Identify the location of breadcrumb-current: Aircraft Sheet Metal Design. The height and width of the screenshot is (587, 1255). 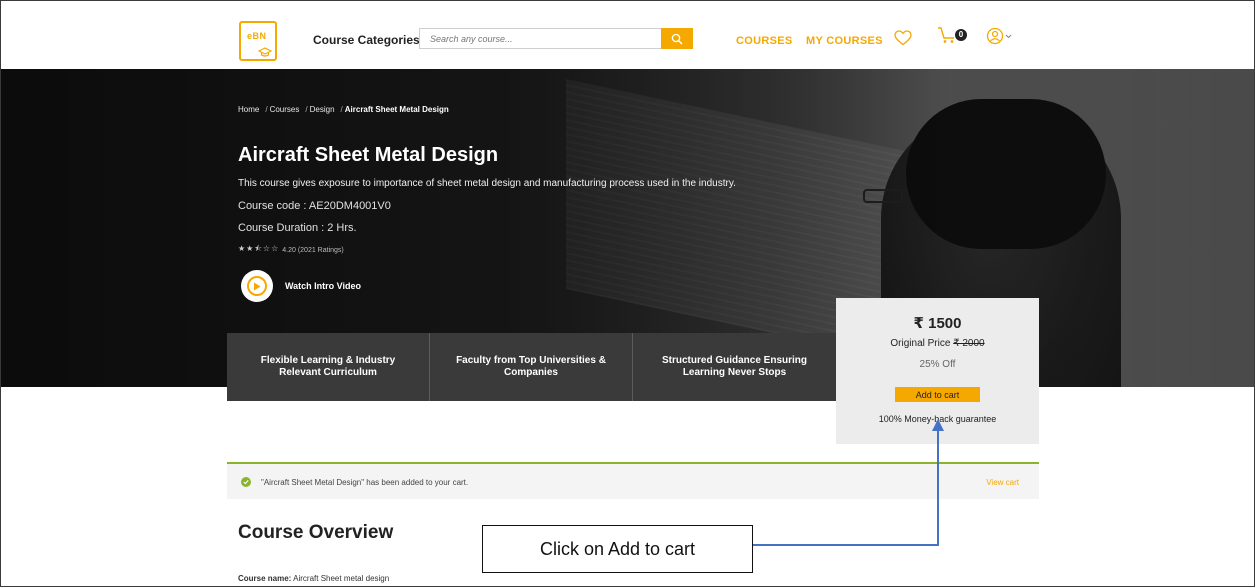
(396, 109).